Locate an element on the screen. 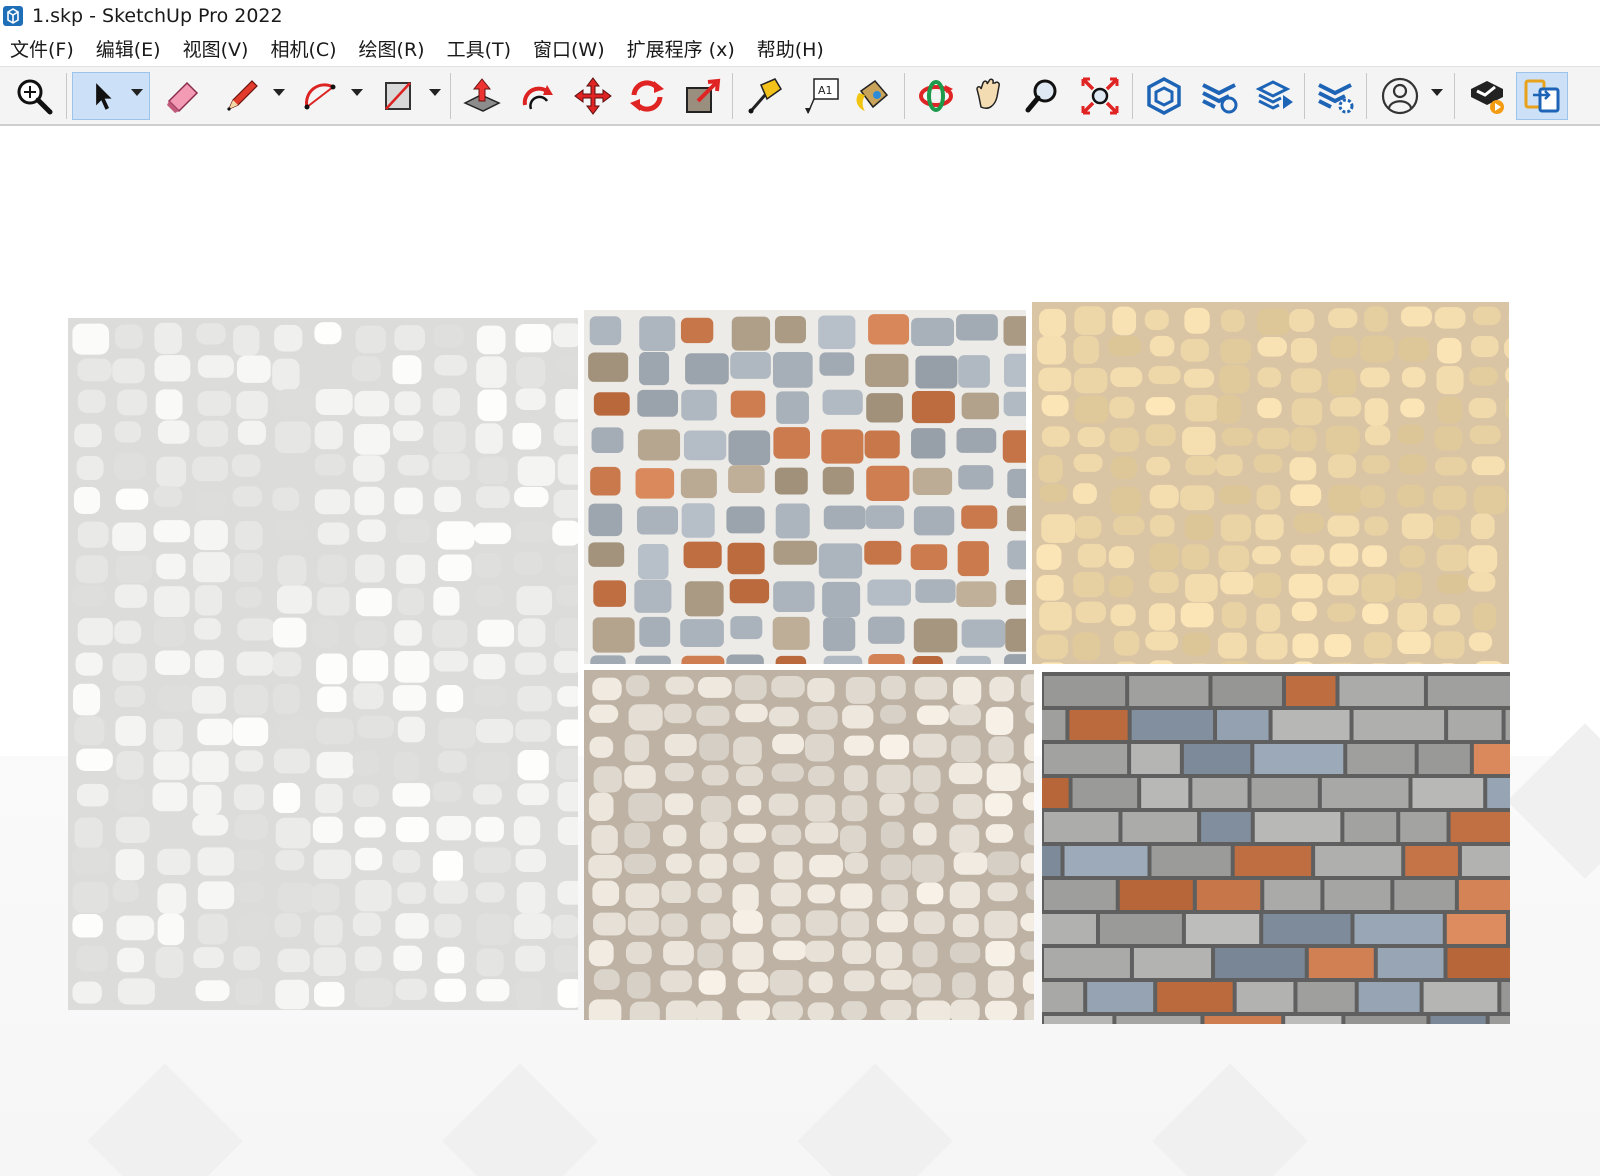 The height and width of the screenshot is (1176, 1600). push-pull-tool-button is located at coordinates (482, 96).